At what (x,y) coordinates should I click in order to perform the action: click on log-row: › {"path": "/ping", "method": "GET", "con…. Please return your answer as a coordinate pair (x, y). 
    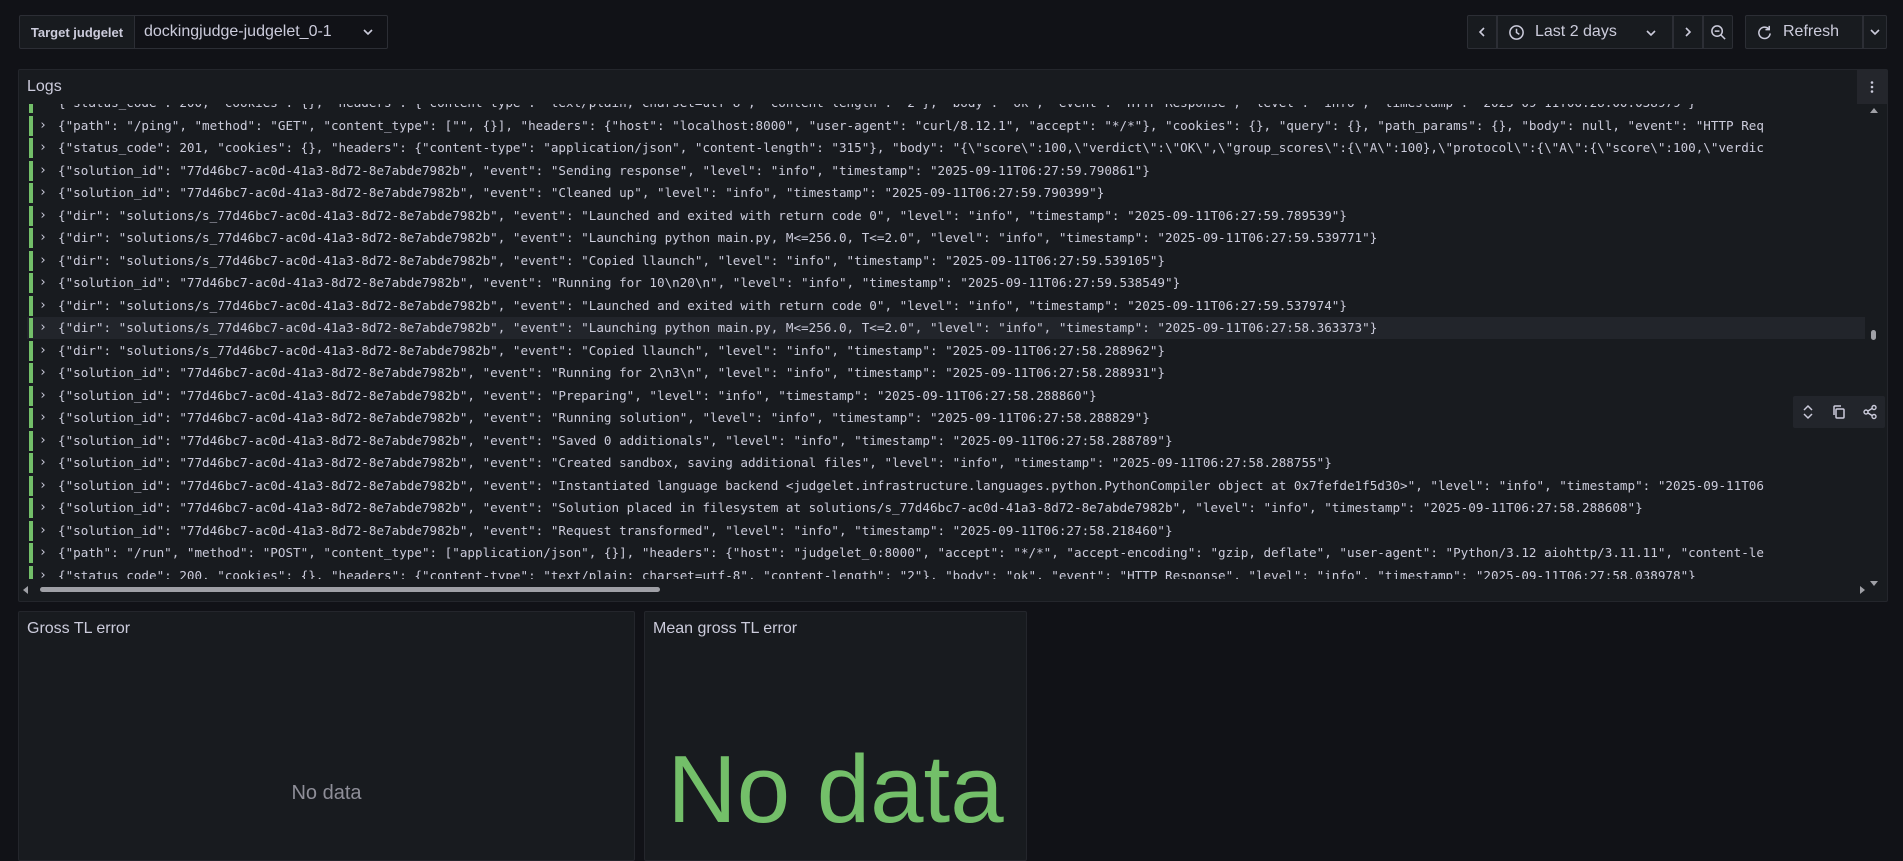
    Looking at the image, I should click on (946, 126).